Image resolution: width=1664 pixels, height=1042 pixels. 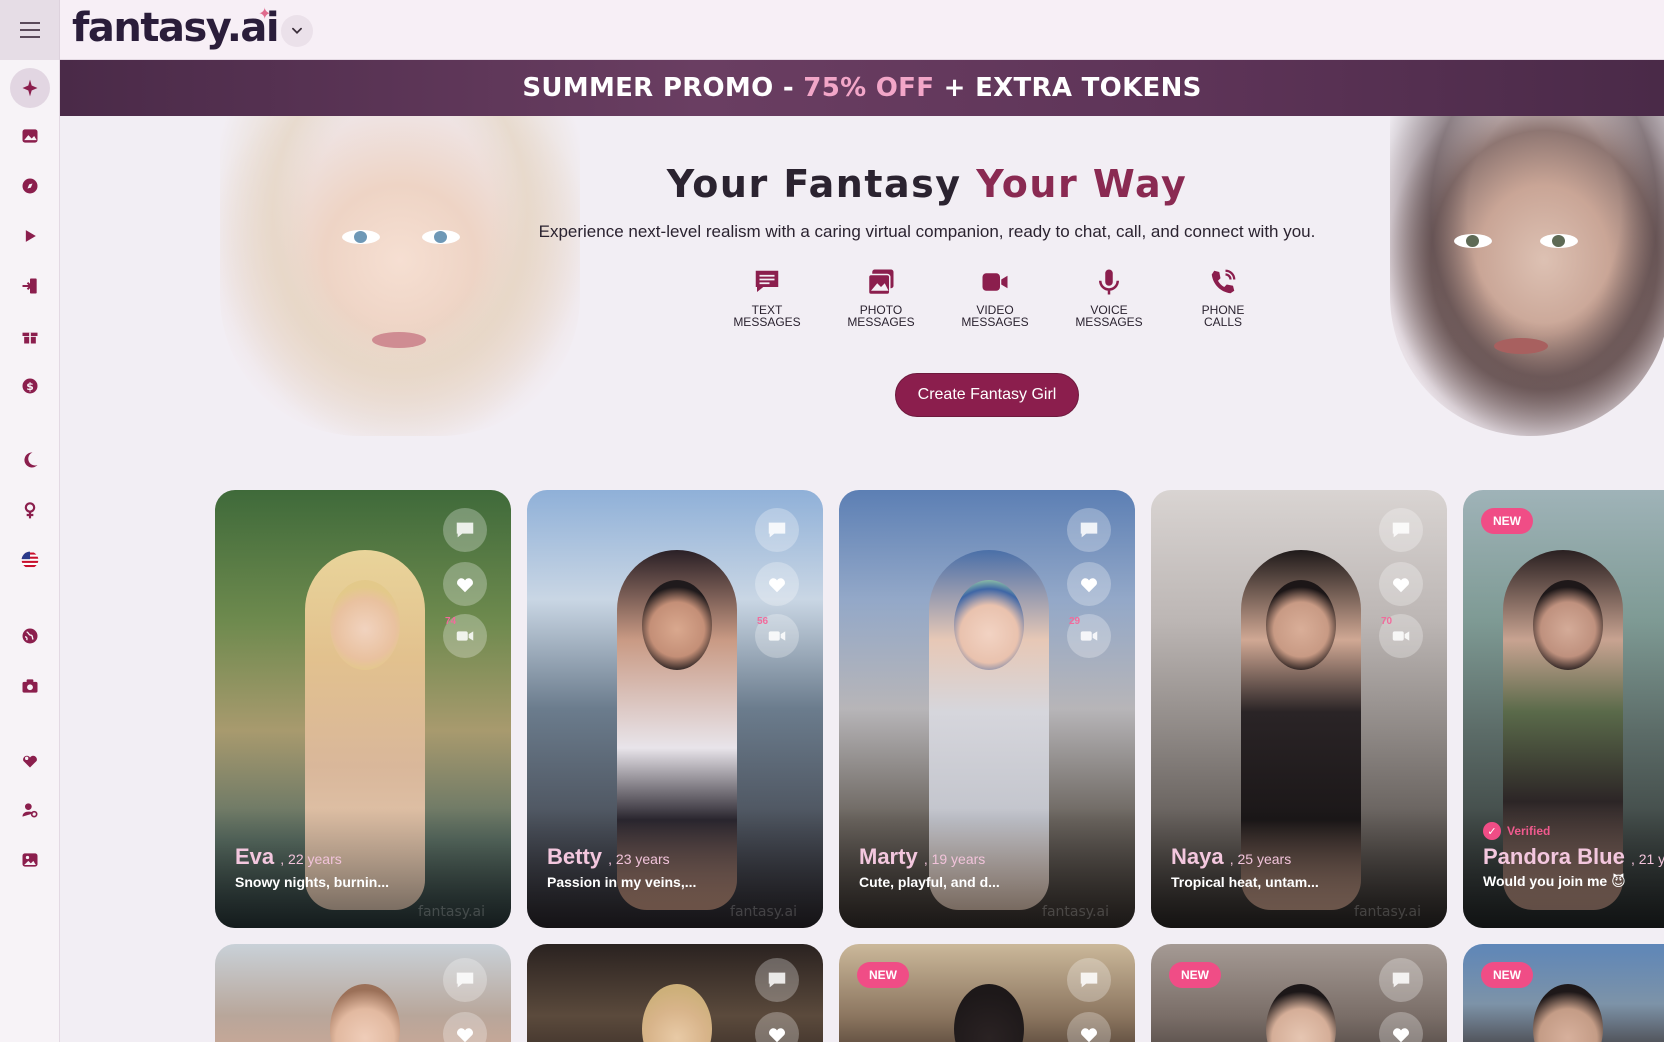 I want to click on sidebar-item-gifts, so click(x=30, y=336).